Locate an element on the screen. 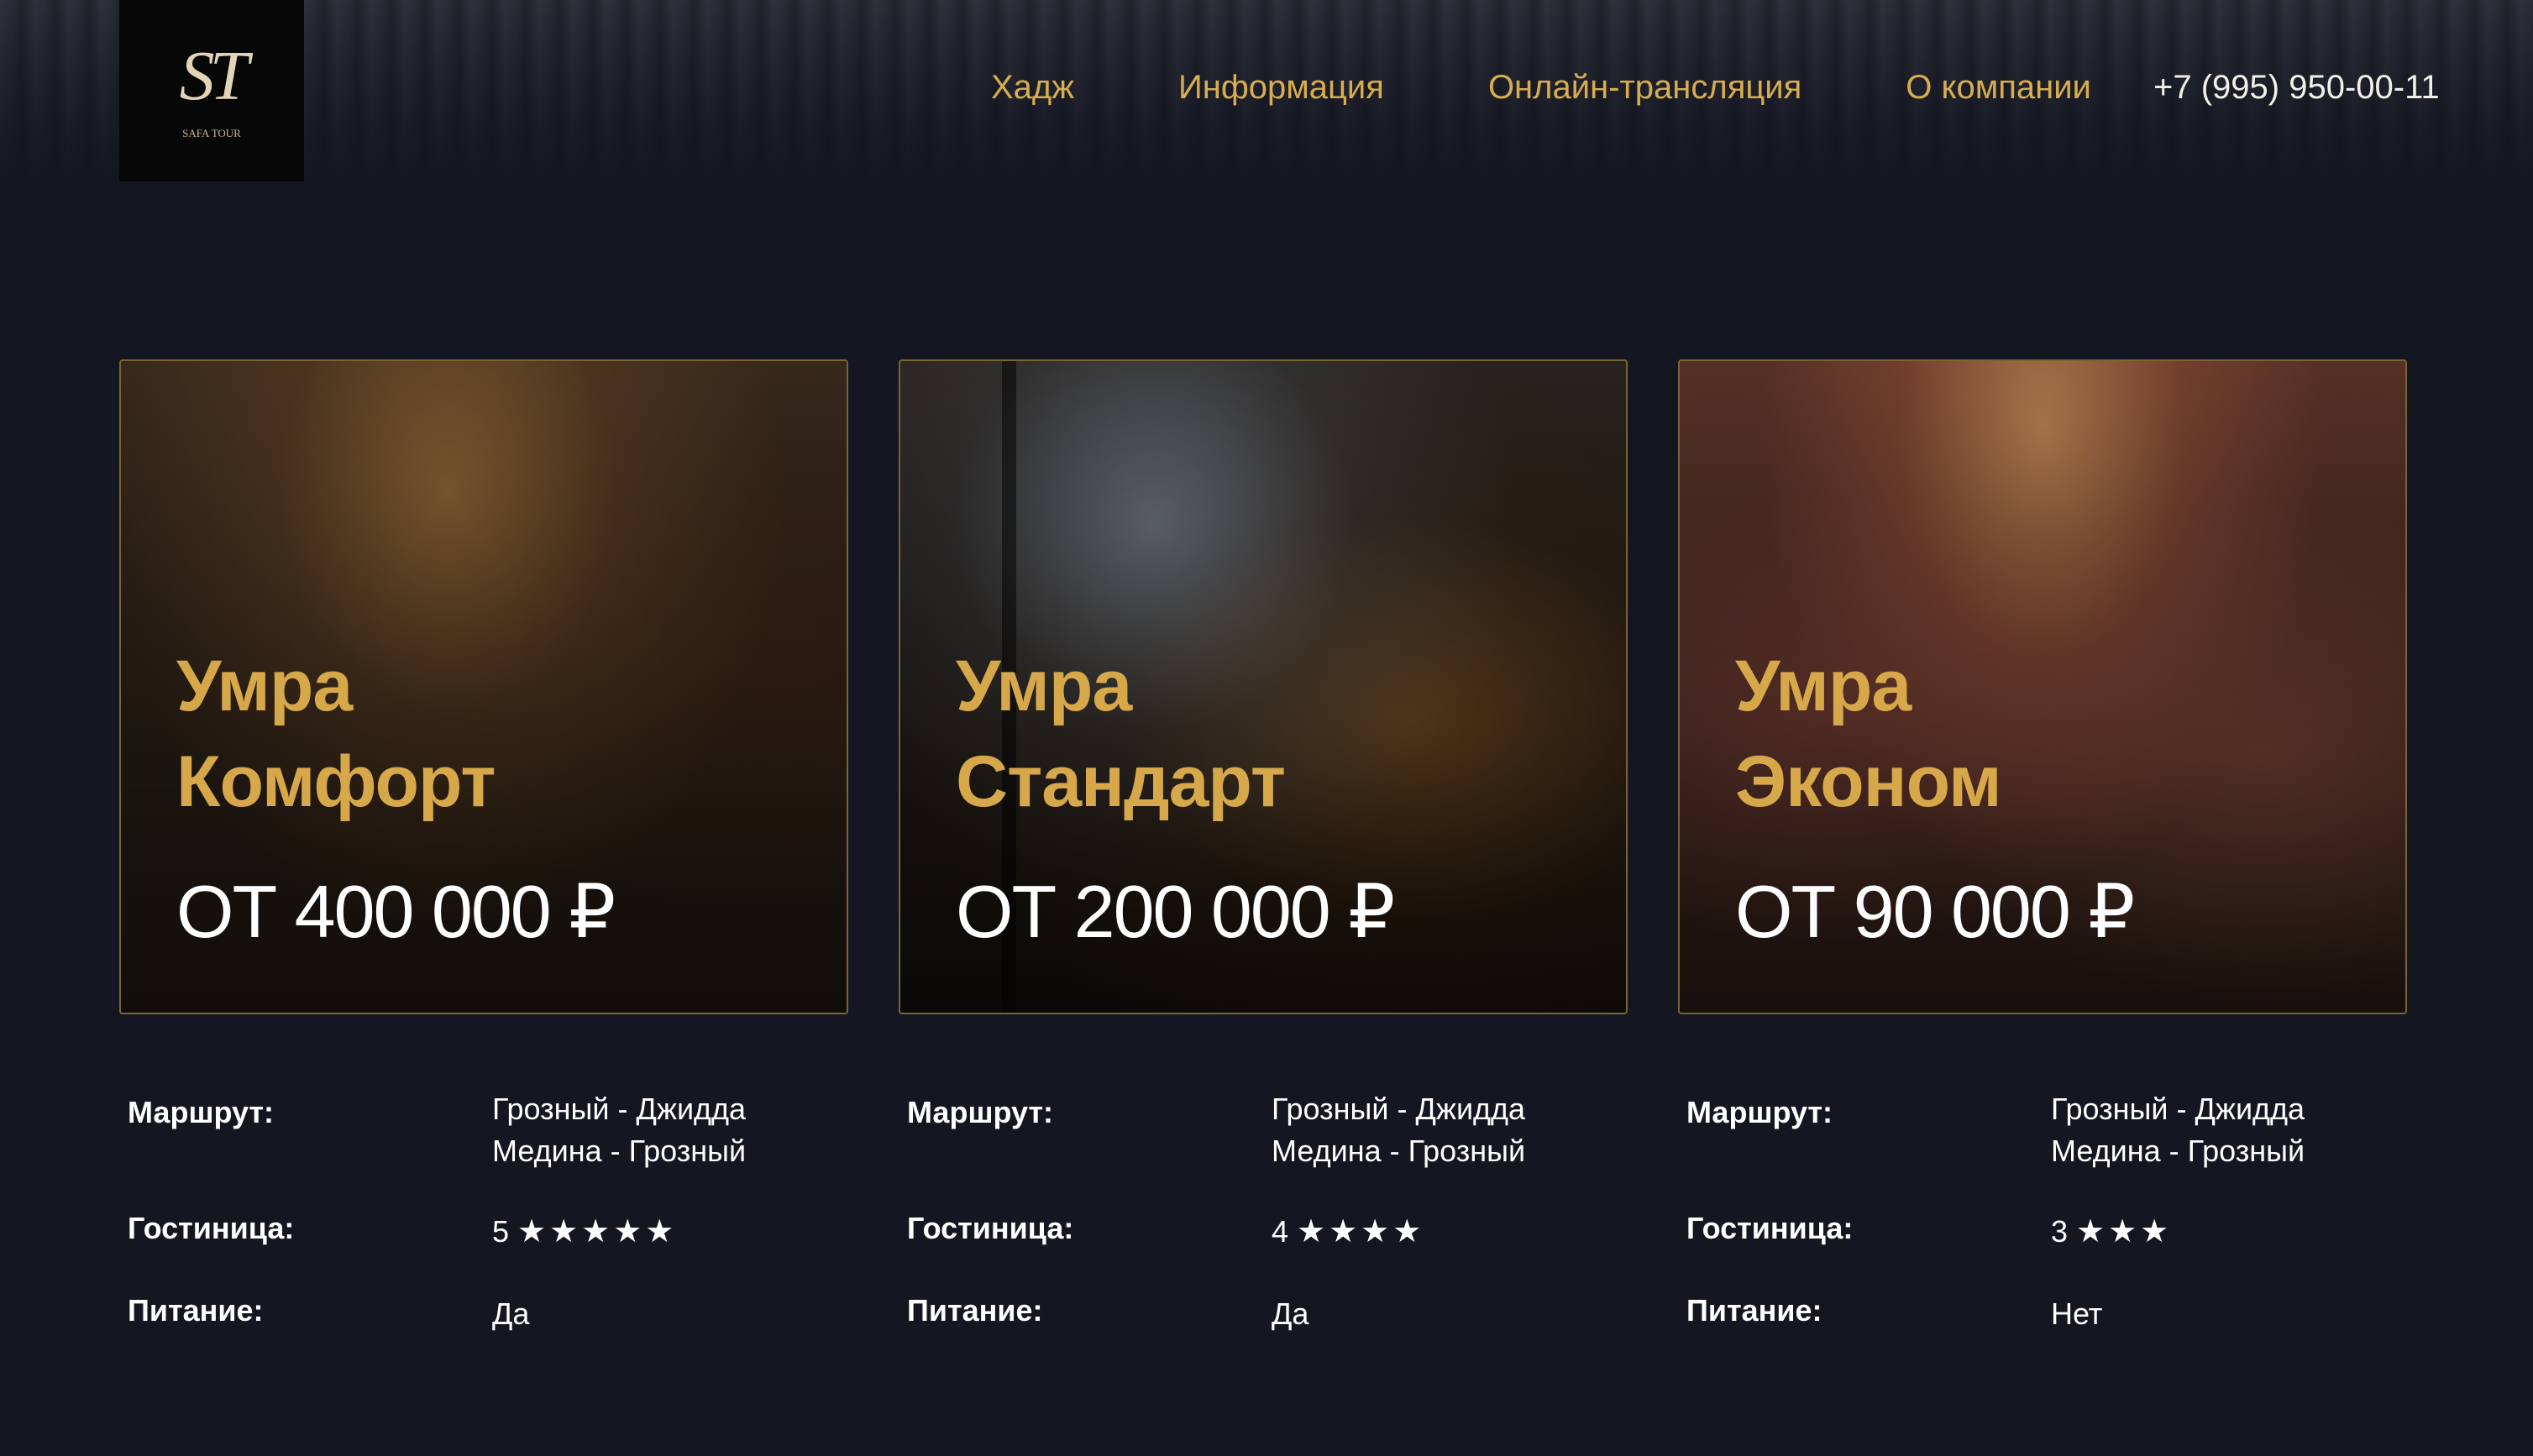 The image size is (2533, 1456). hotel-value: 4 ★★★★ is located at coordinates (1348, 1232).